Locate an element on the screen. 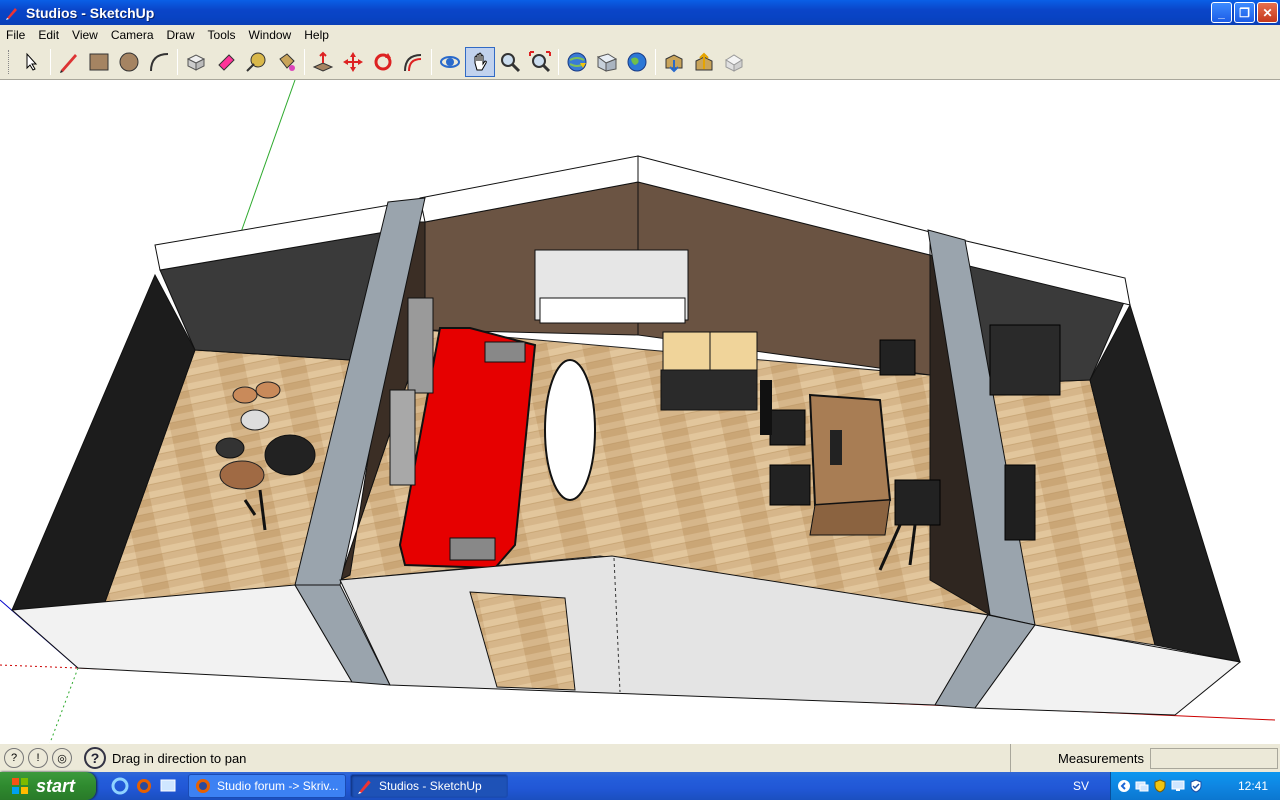 This screenshot has height=800, width=1280. pencil-icon is located at coordinates (68, 63).